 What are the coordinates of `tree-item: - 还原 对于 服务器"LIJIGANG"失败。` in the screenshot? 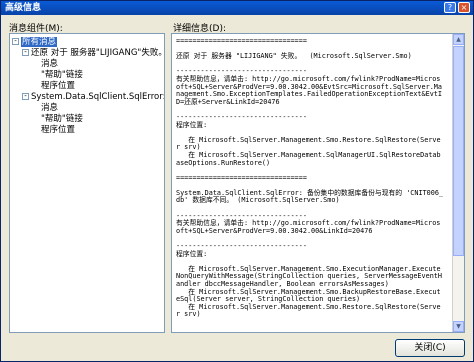 It's located at (93, 53).